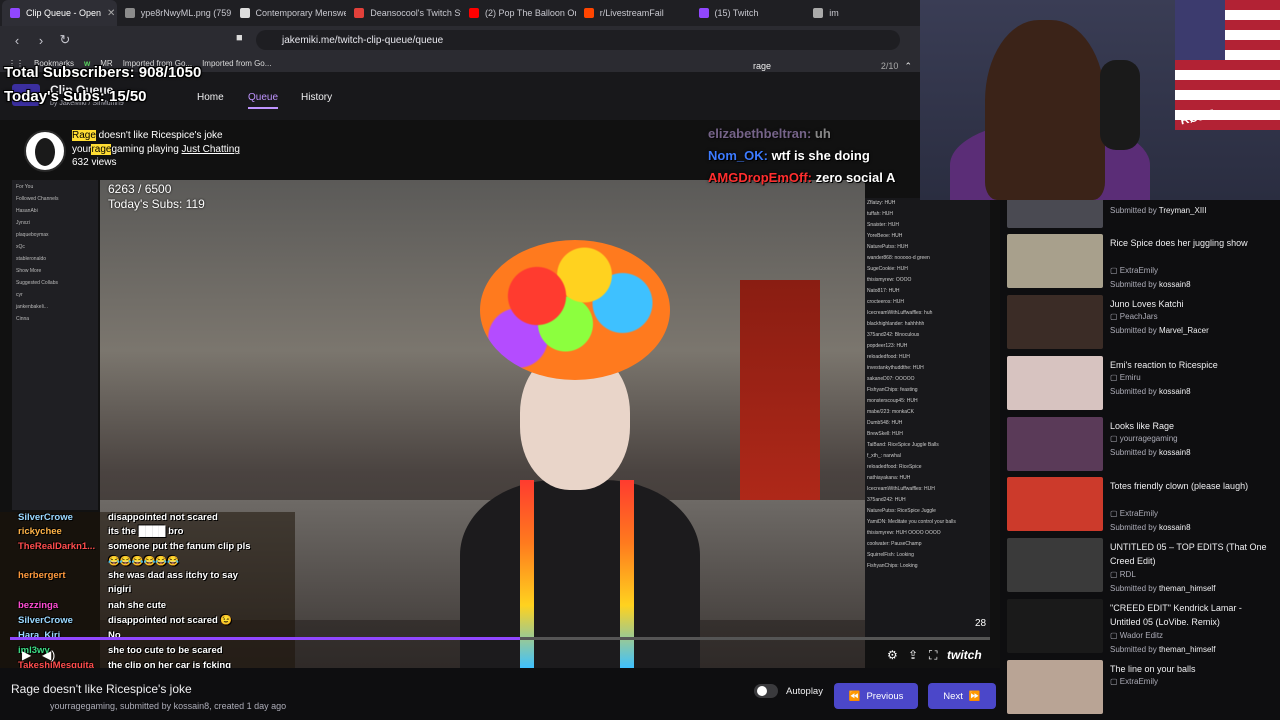  What do you see at coordinates (908, 66) in the screenshot?
I see `find-prev-icon: ⌃` at bounding box center [908, 66].